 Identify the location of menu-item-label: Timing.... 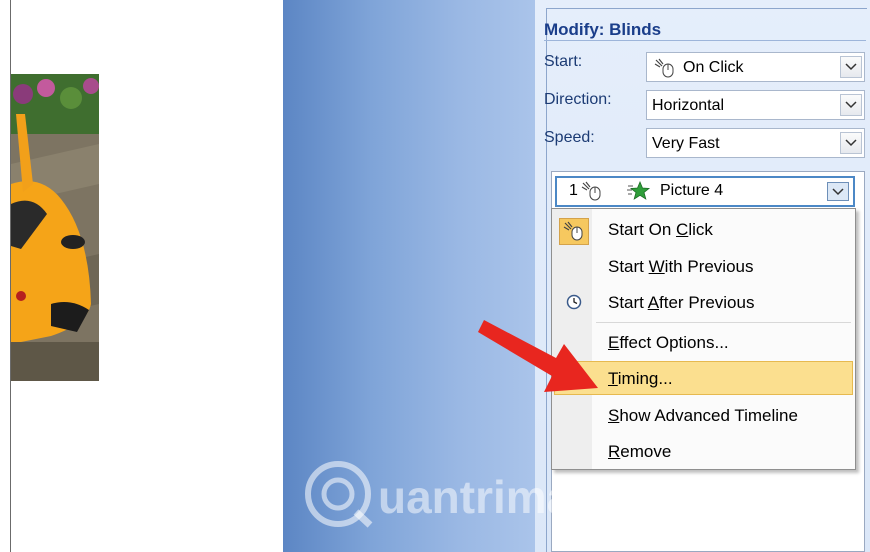
(640, 378).